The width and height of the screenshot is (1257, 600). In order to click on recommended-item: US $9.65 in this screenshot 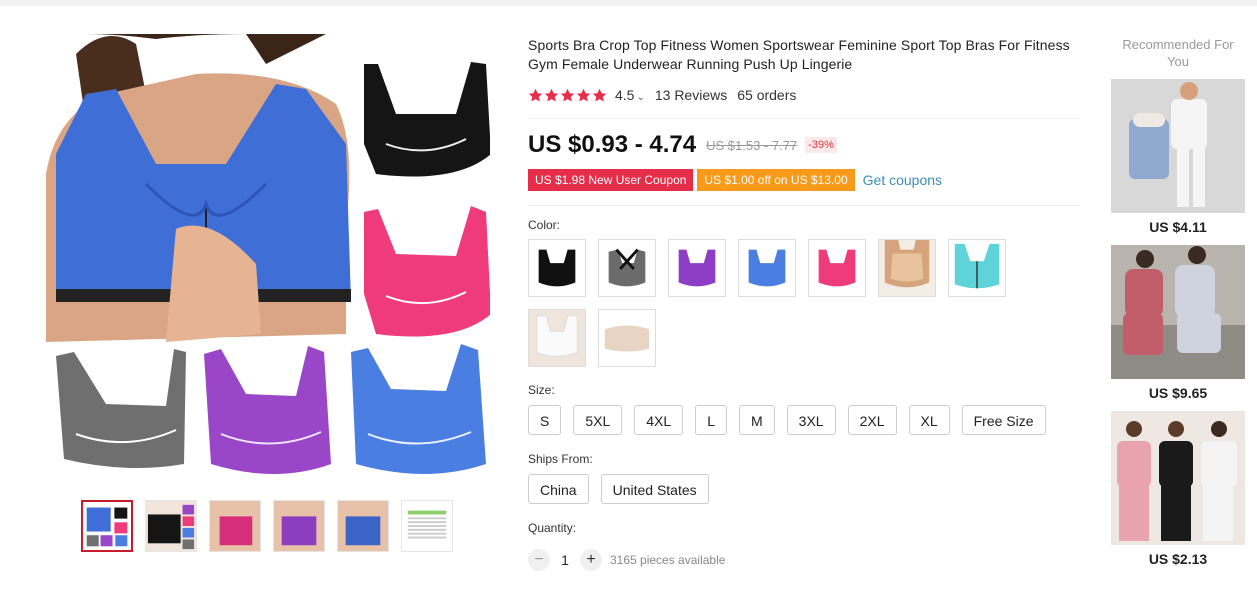, I will do `click(1178, 323)`.